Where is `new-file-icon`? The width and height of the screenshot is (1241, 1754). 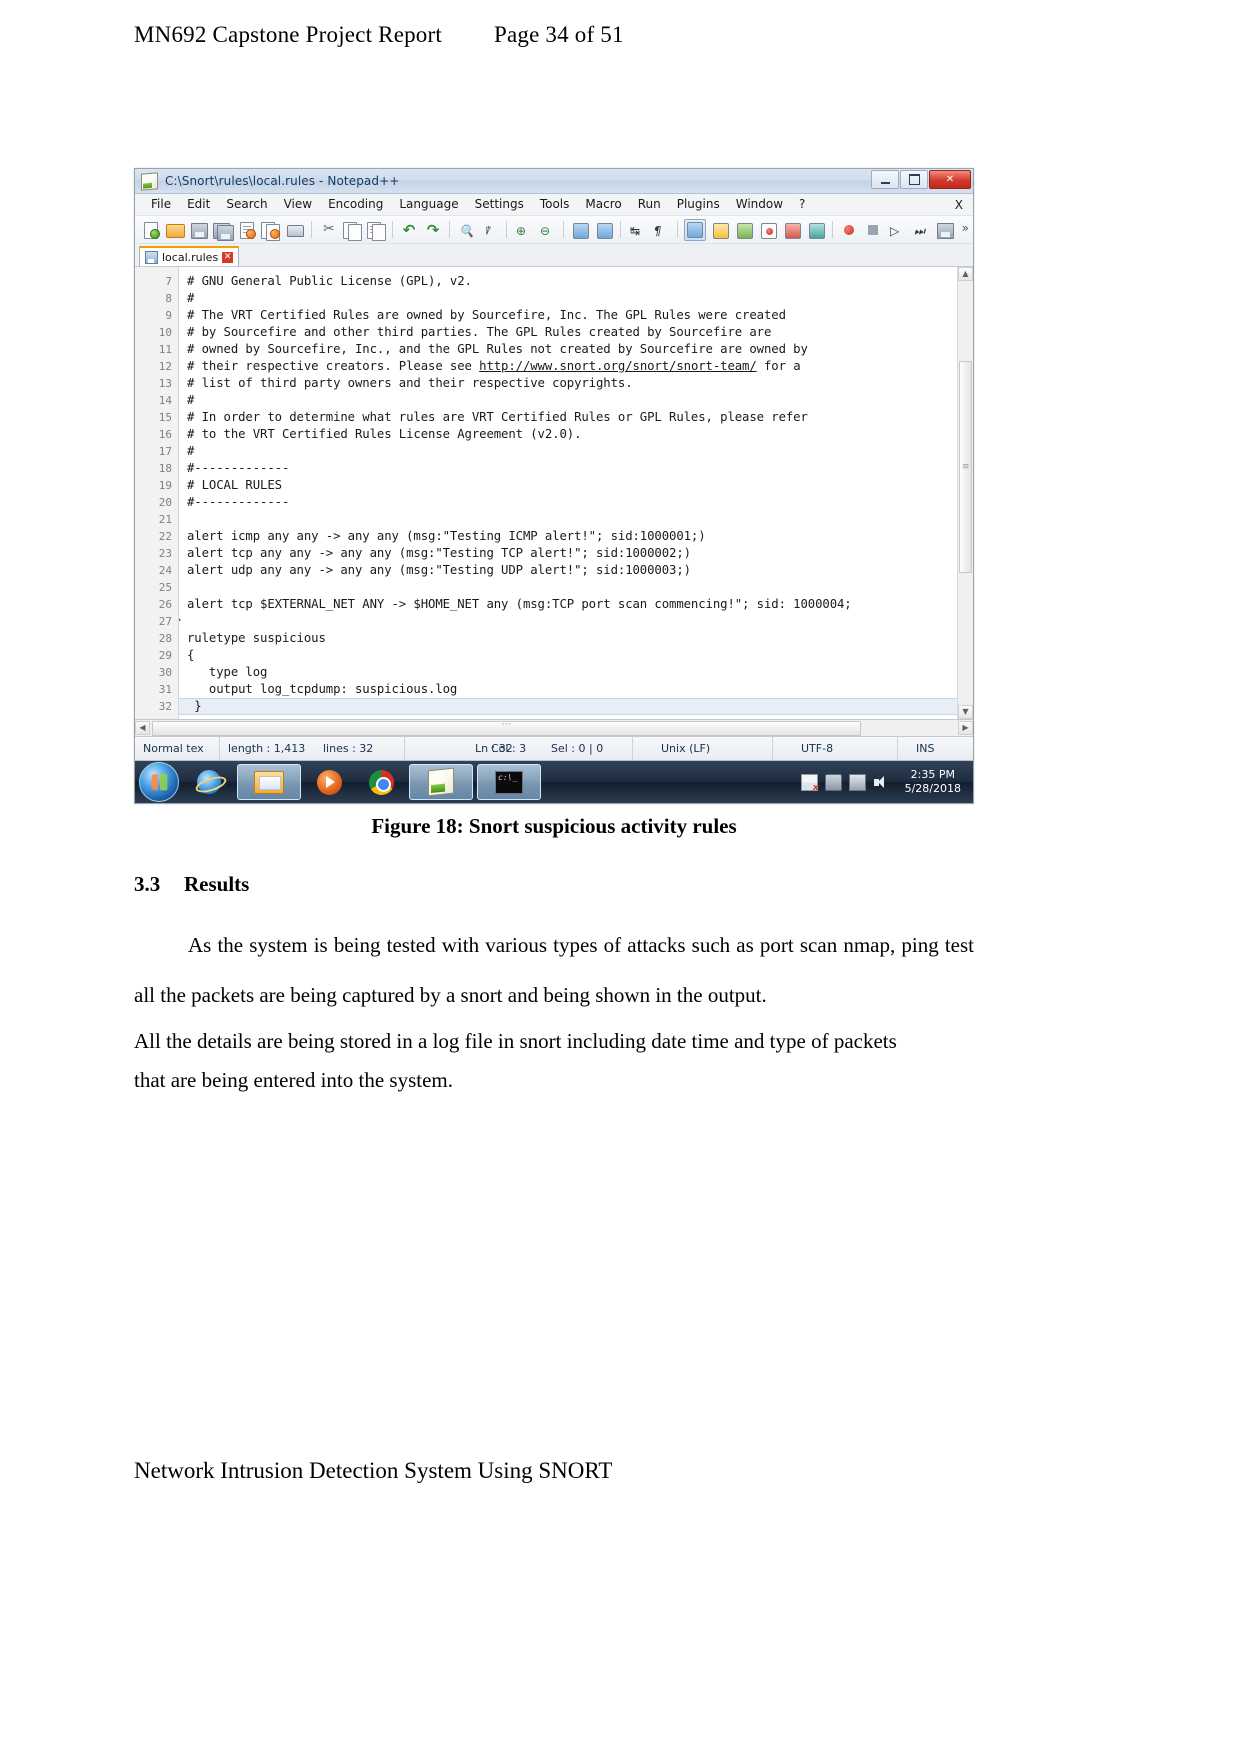 new-file-icon is located at coordinates (151, 230).